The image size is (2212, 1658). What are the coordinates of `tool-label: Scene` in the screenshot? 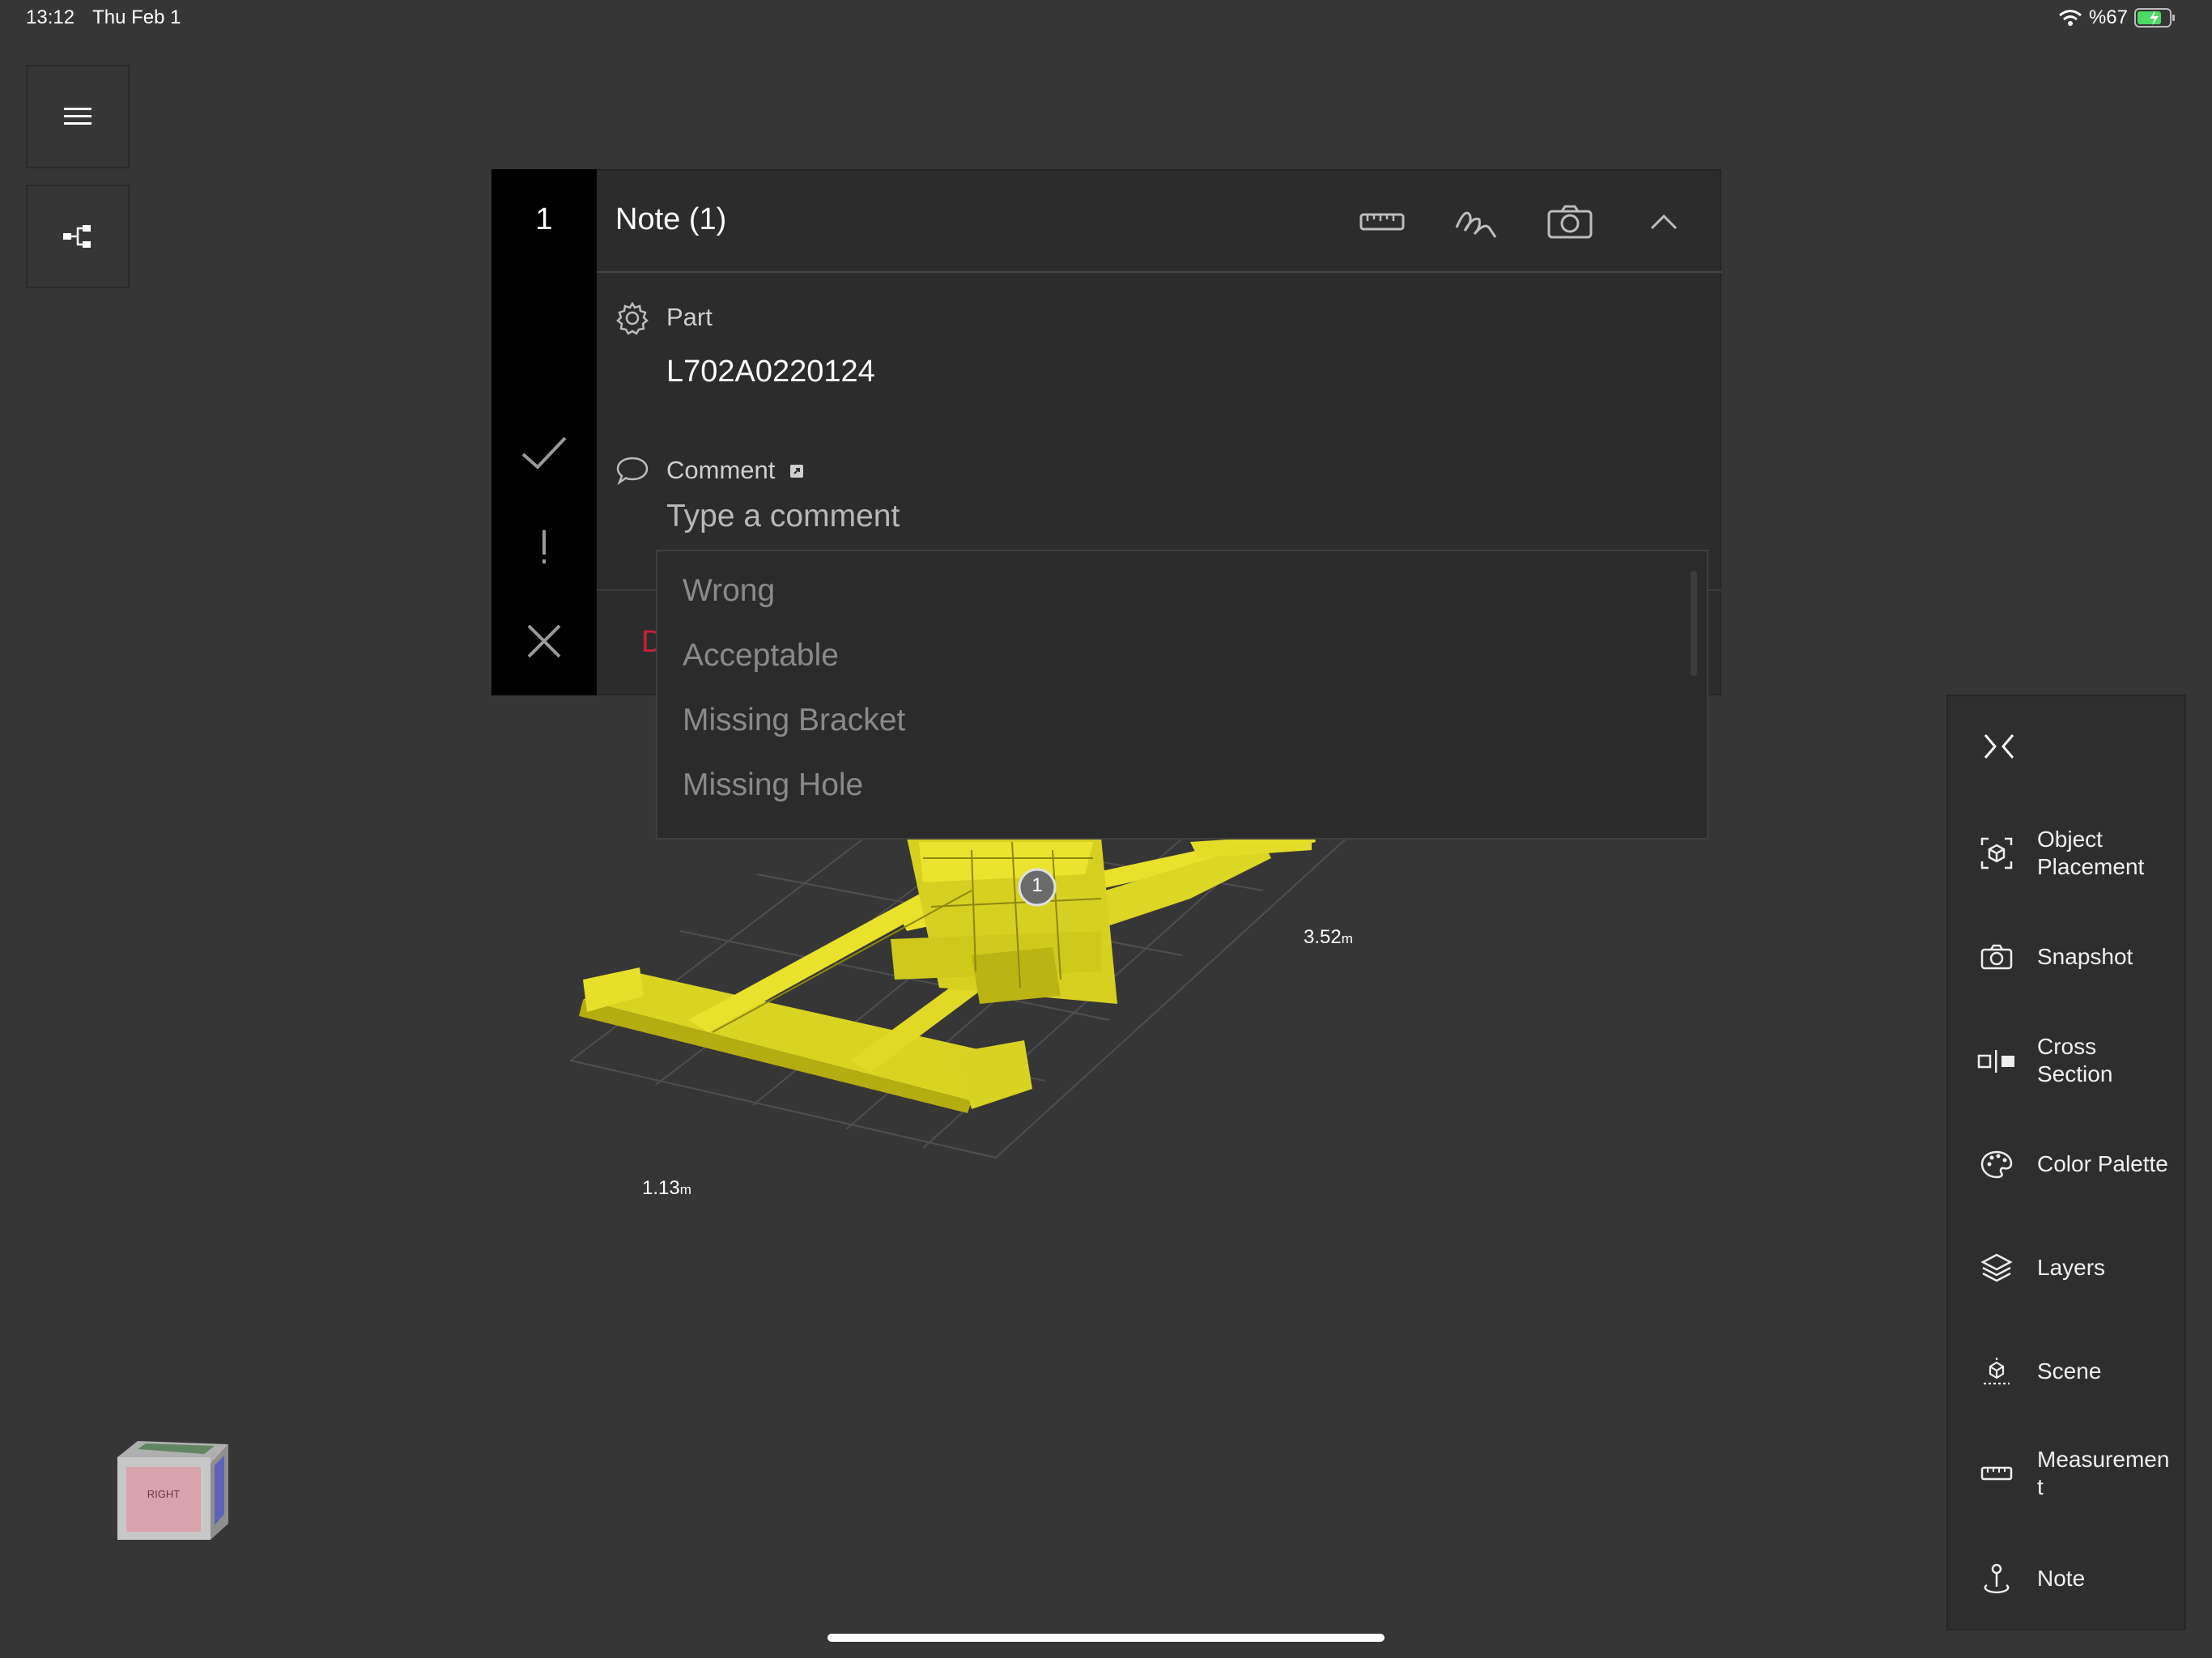 It's located at (2069, 1371).